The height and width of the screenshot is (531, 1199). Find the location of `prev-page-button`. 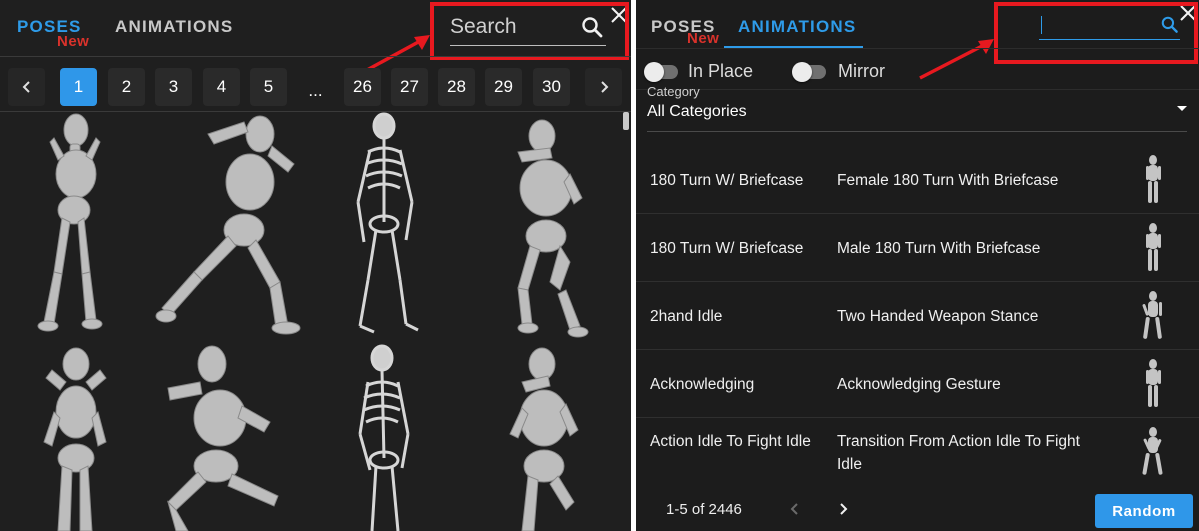

prev-page-button is located at coordinates (26, 87).